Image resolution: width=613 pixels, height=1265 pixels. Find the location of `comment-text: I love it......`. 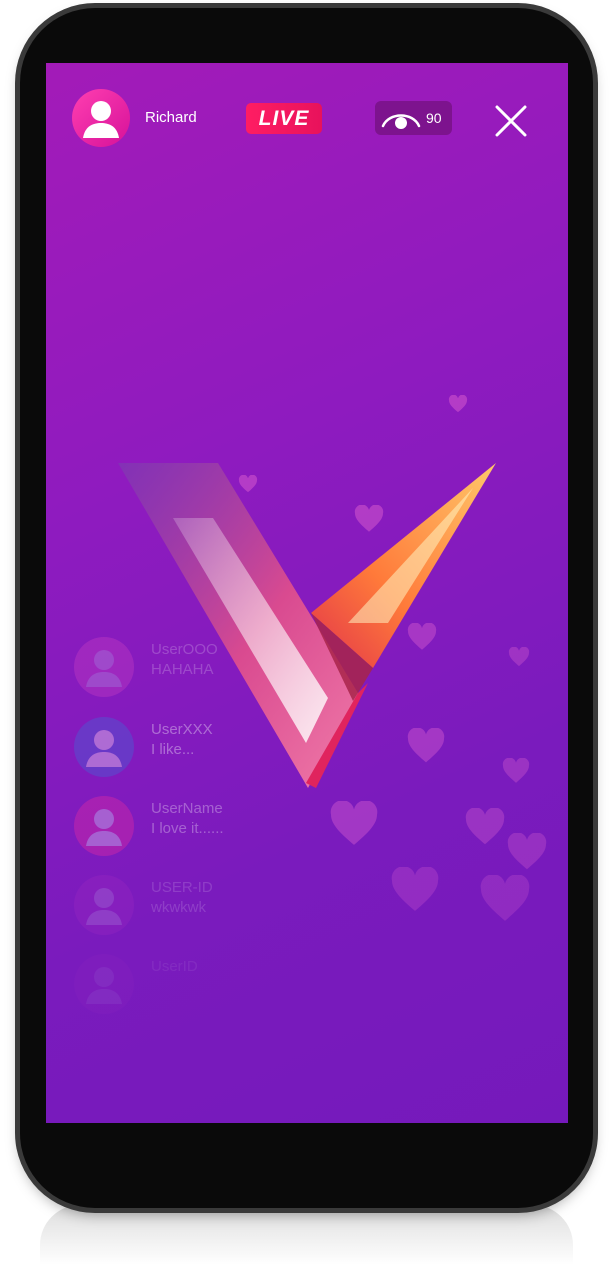

comment-text: I love it...... is located at coordinates (187, 828).